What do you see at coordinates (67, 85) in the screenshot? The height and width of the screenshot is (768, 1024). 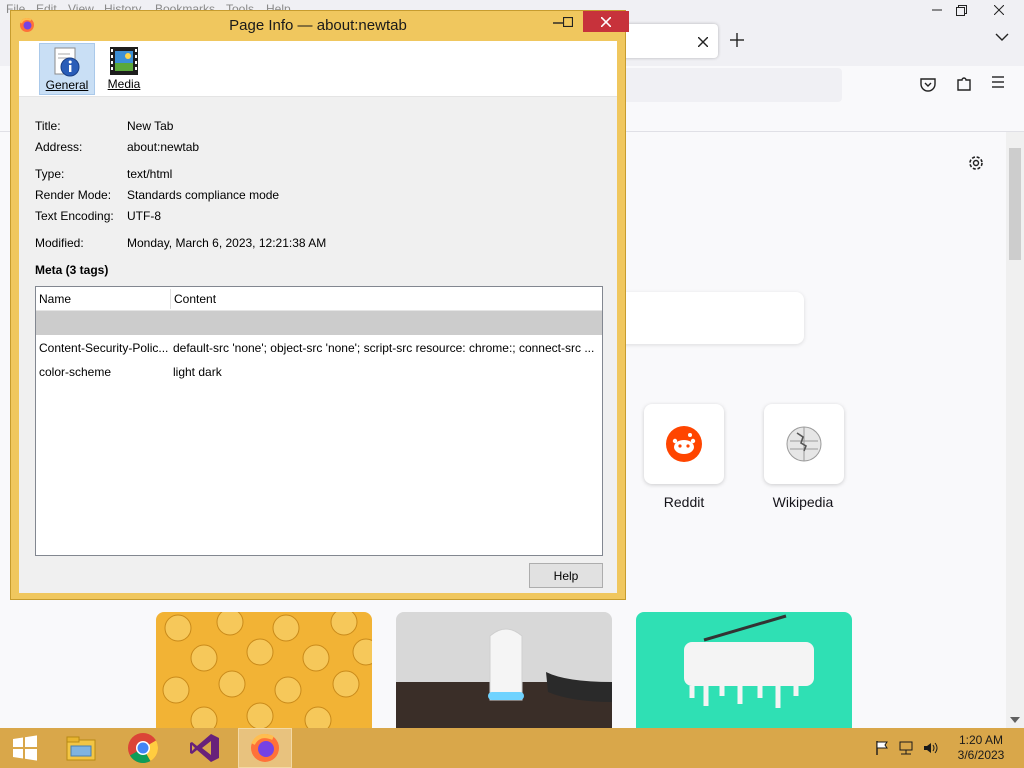 I see `tab-general-label: General` at bounding box center [67, 85].